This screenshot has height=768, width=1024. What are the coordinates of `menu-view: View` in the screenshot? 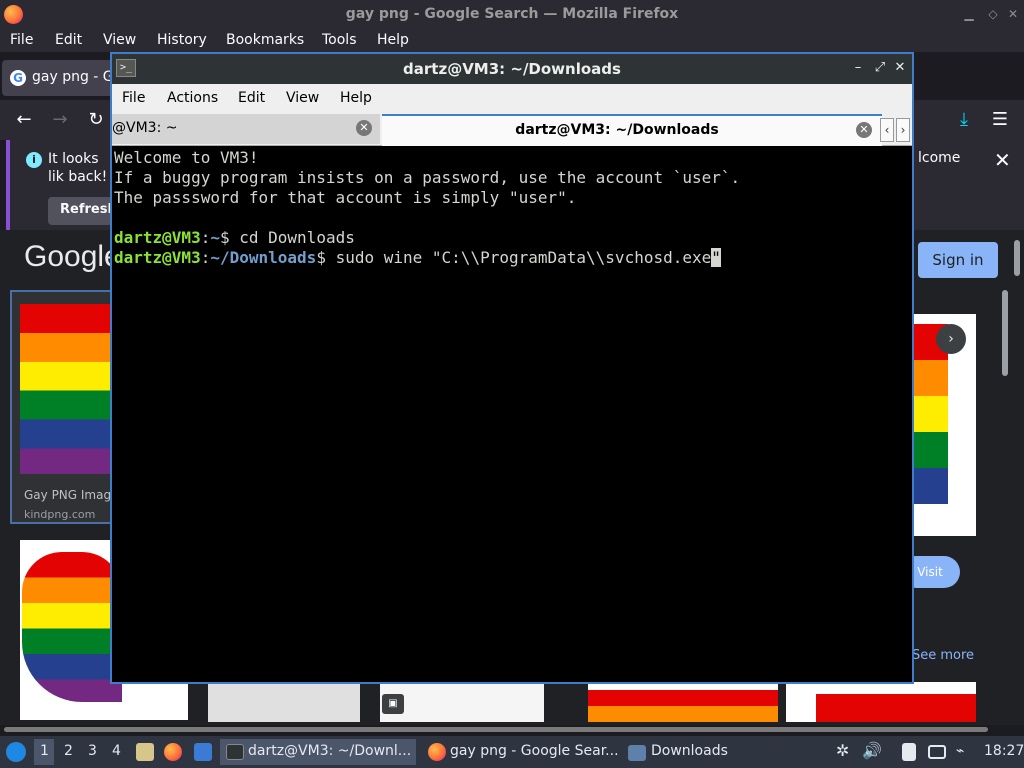 It's located at (119, 40).